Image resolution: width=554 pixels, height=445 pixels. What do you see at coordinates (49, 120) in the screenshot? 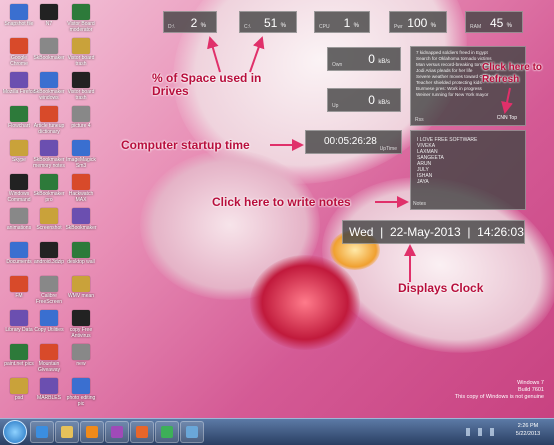
I see `desktop-icon: Article tuneup dictionary` at bounding box center [49, 120].